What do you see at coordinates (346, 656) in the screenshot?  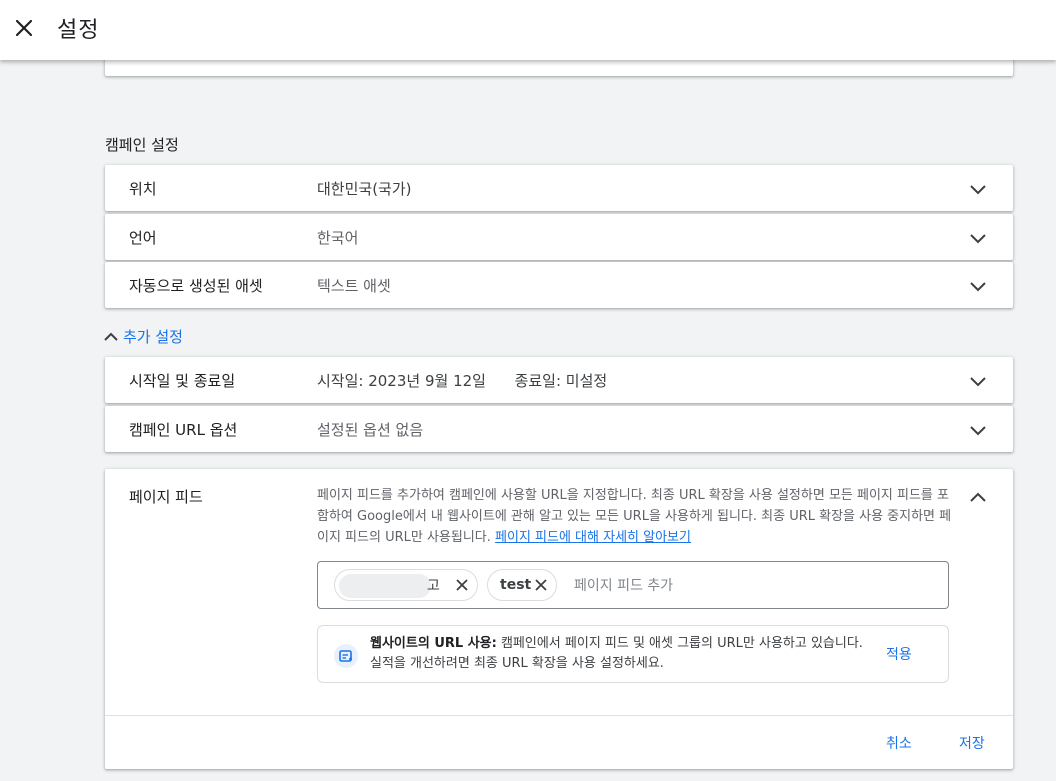 I see `web-url-icon` at bounding box center [346, 656].